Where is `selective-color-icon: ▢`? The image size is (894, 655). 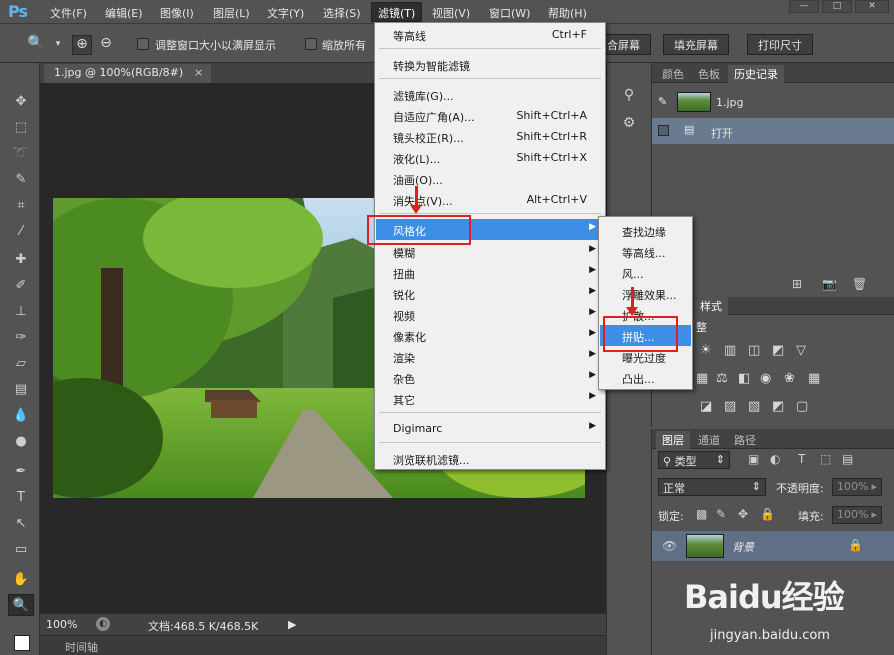
selective-color-icon: ▢ is located at coordinates (802, 406).